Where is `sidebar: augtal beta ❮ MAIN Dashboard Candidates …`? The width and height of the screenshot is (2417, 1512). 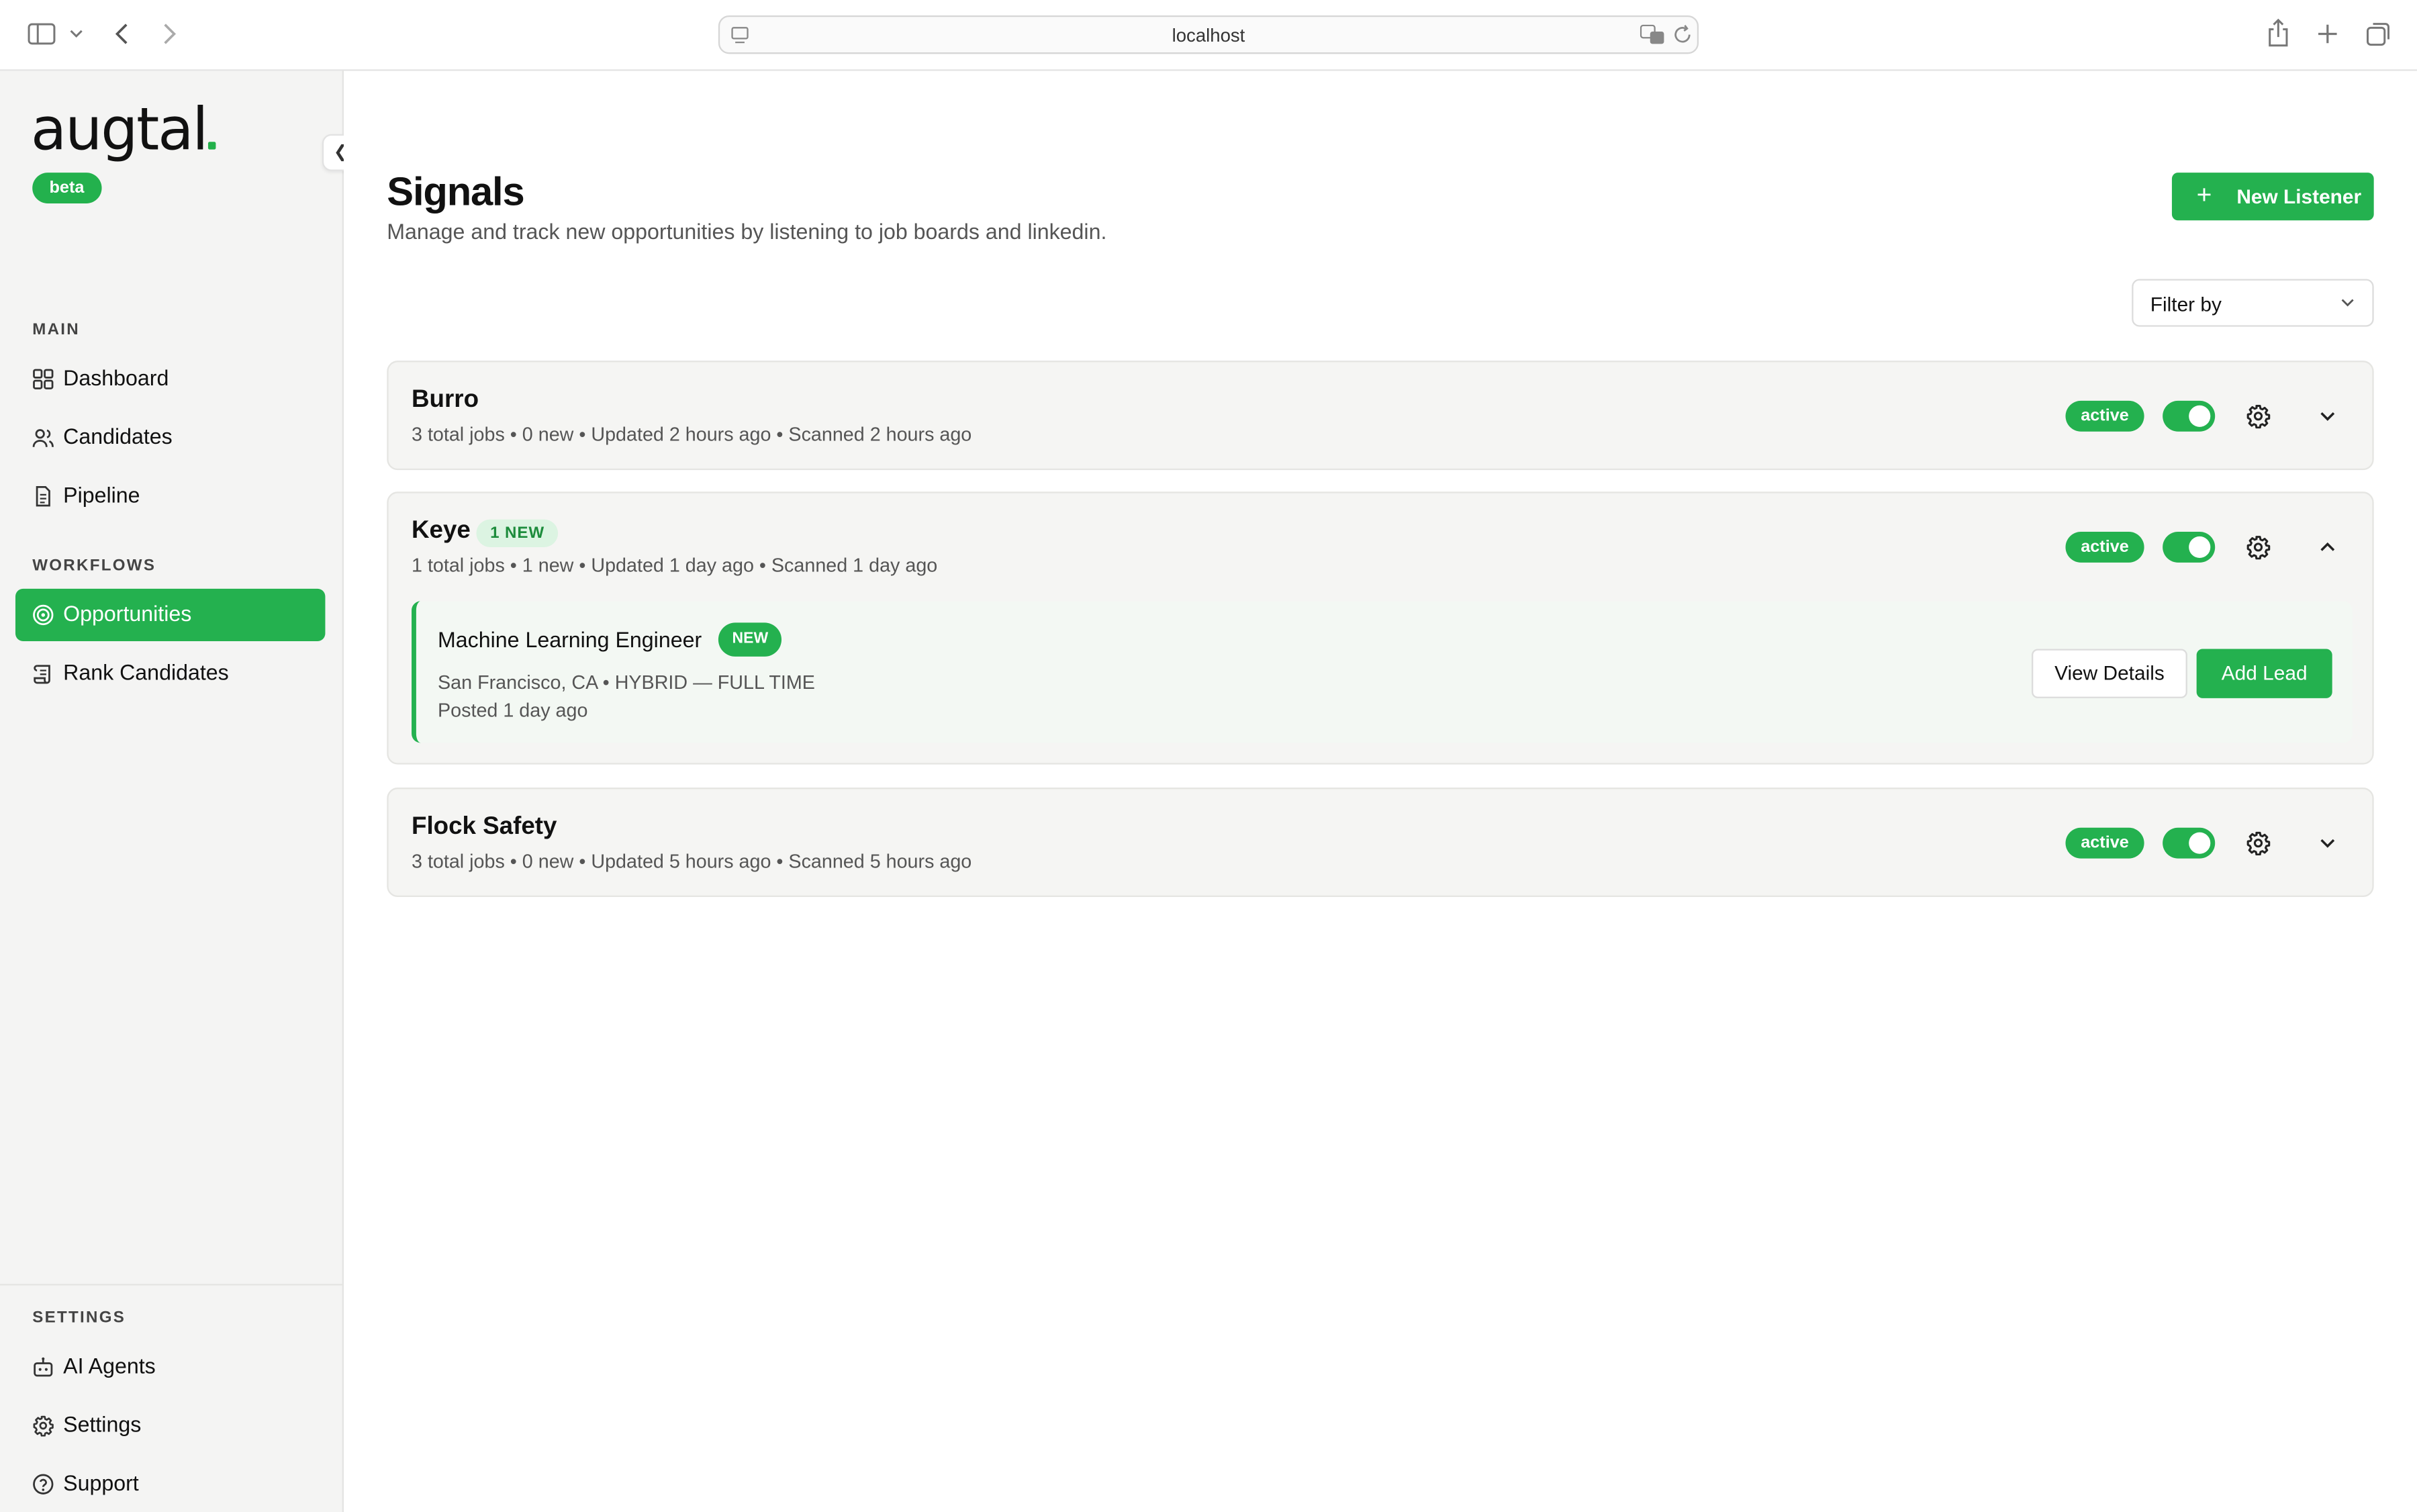
sidebar: augtal beta ❮ MAIN Dashboard Candidates … is located at coordinates (180, 791).